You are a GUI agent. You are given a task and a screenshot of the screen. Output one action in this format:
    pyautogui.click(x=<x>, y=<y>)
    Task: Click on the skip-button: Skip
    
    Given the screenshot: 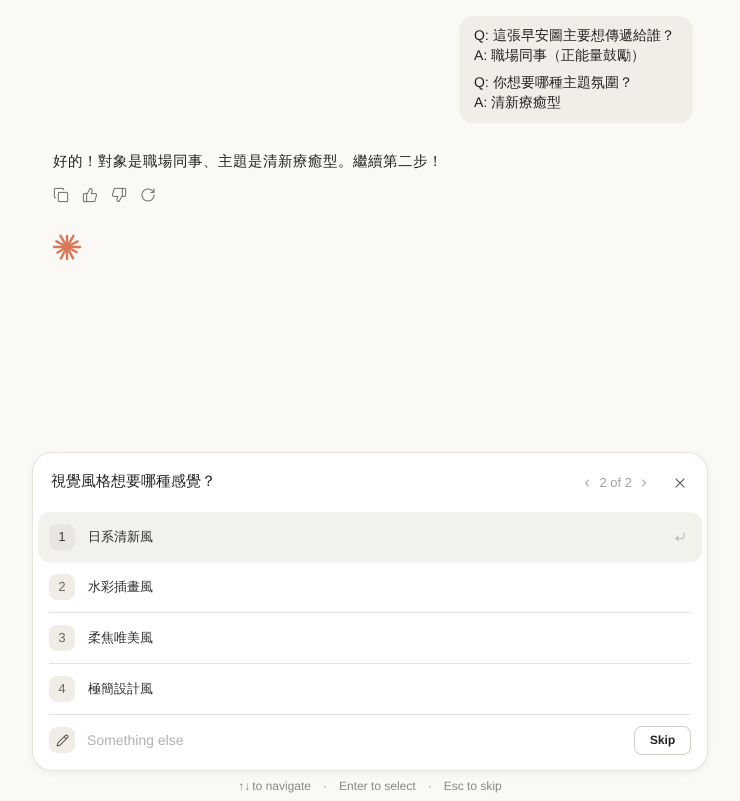 What is the action you would take?
    pyautogui.click(x=662, y=740)
    